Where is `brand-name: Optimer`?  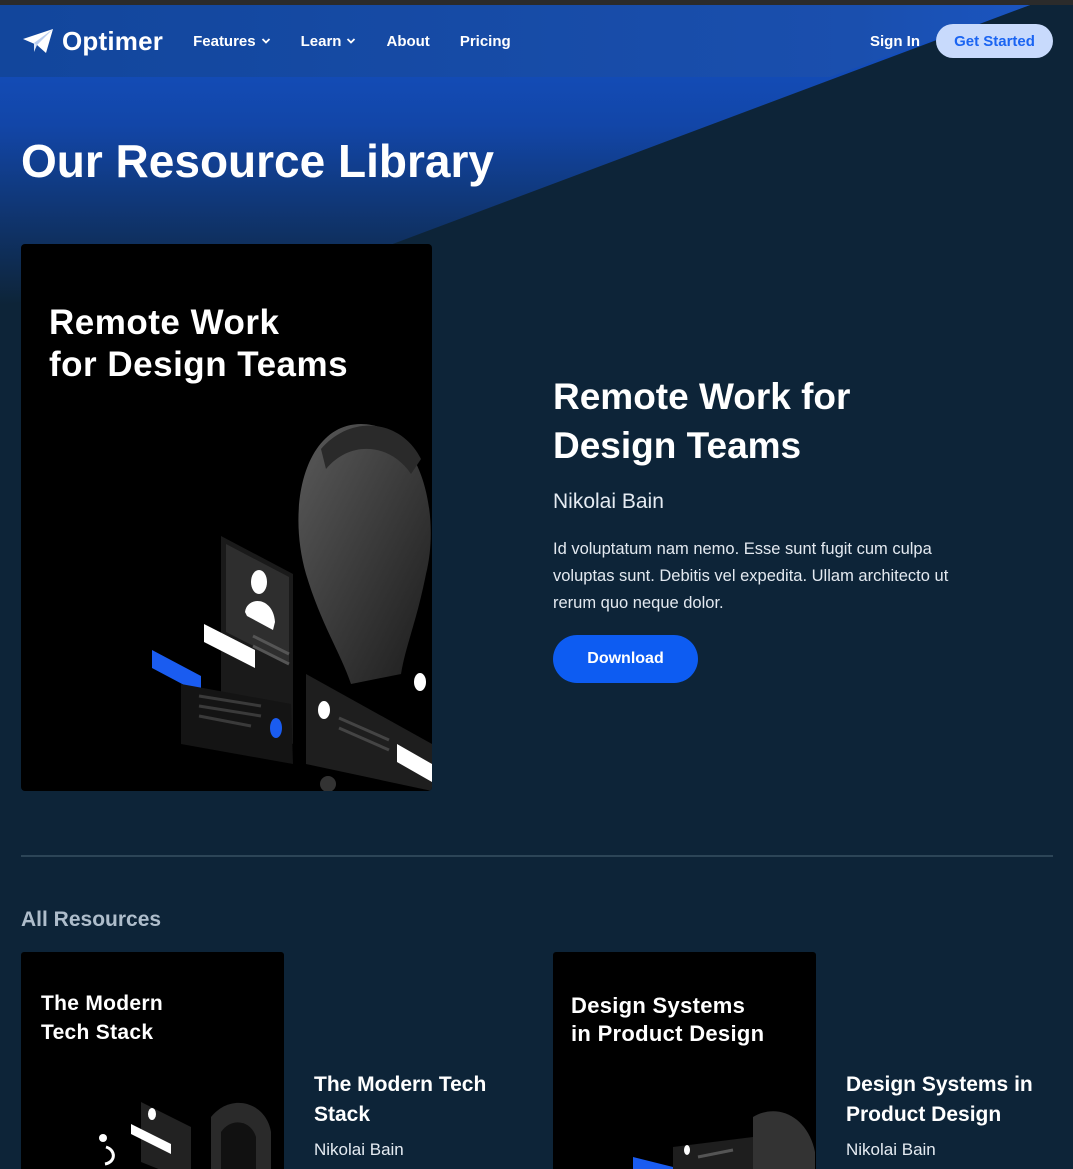
brand-name: Optimer is located at coordinates (113, 40).